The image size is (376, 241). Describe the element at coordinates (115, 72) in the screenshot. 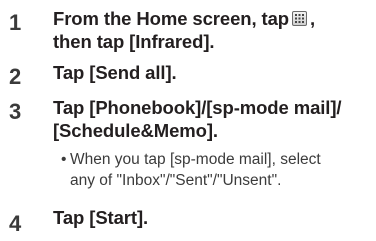

I see `step-text-line: Tap [Send all].` at that location.